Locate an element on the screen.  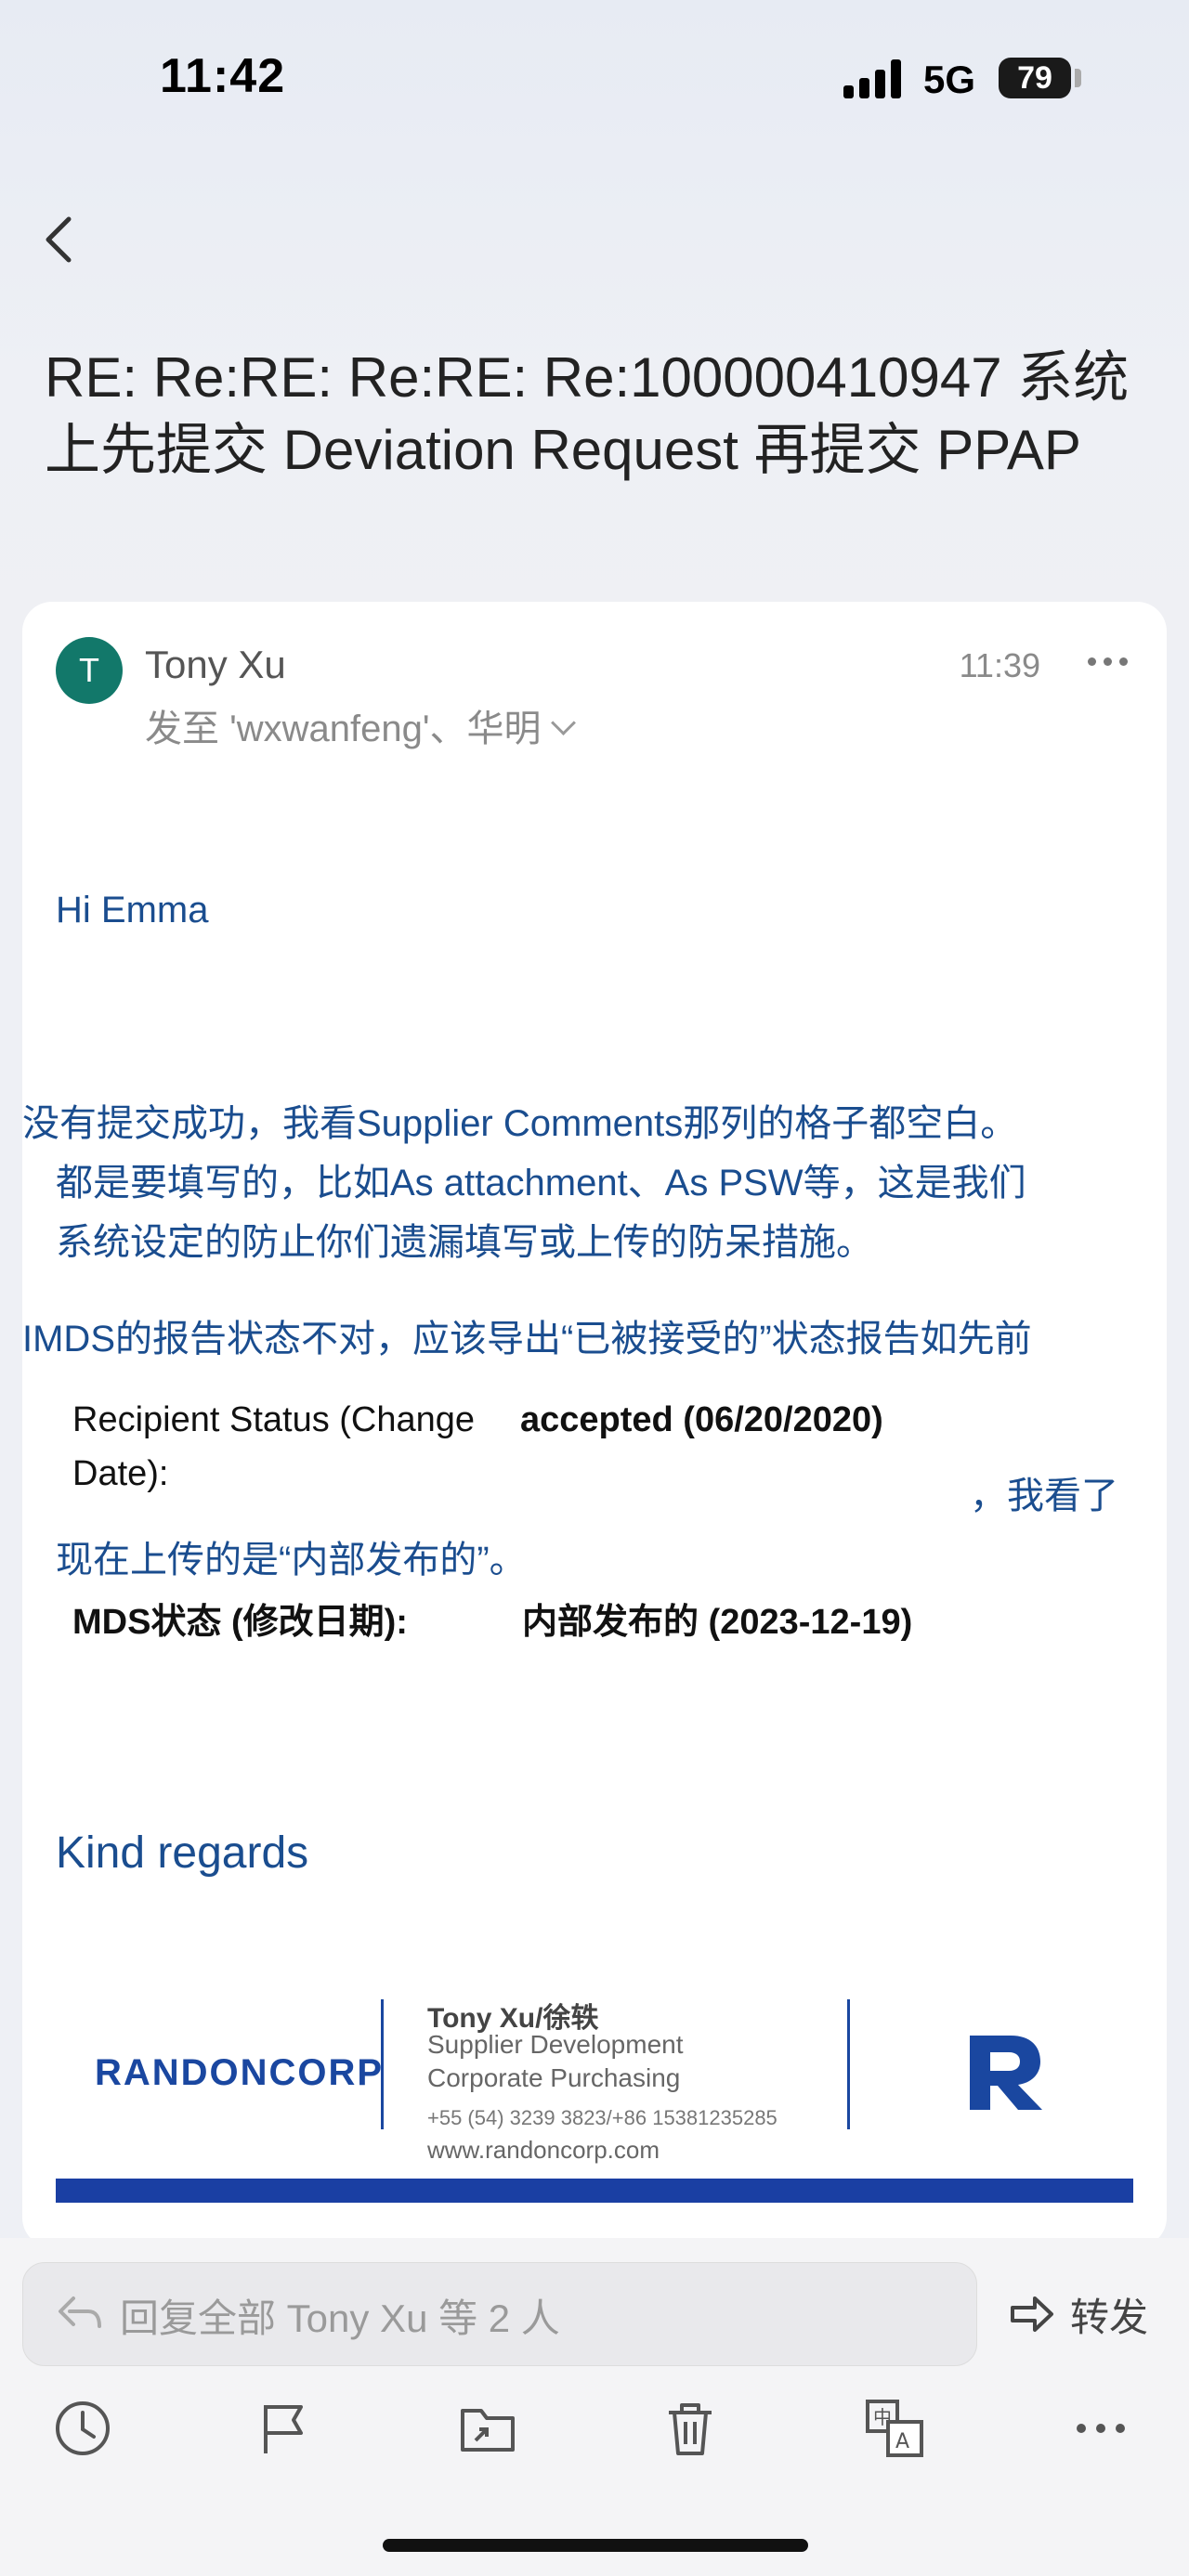
sender-name: Tony Xu is located at coordinates (215, 665).